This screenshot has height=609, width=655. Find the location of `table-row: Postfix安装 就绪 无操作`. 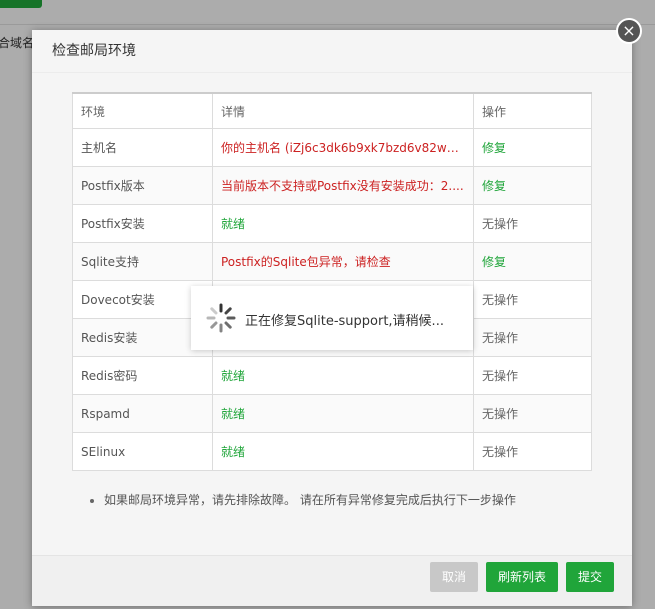

table-row: Postfix安装 就绪 无操作 is located at coordinates (332, 223).